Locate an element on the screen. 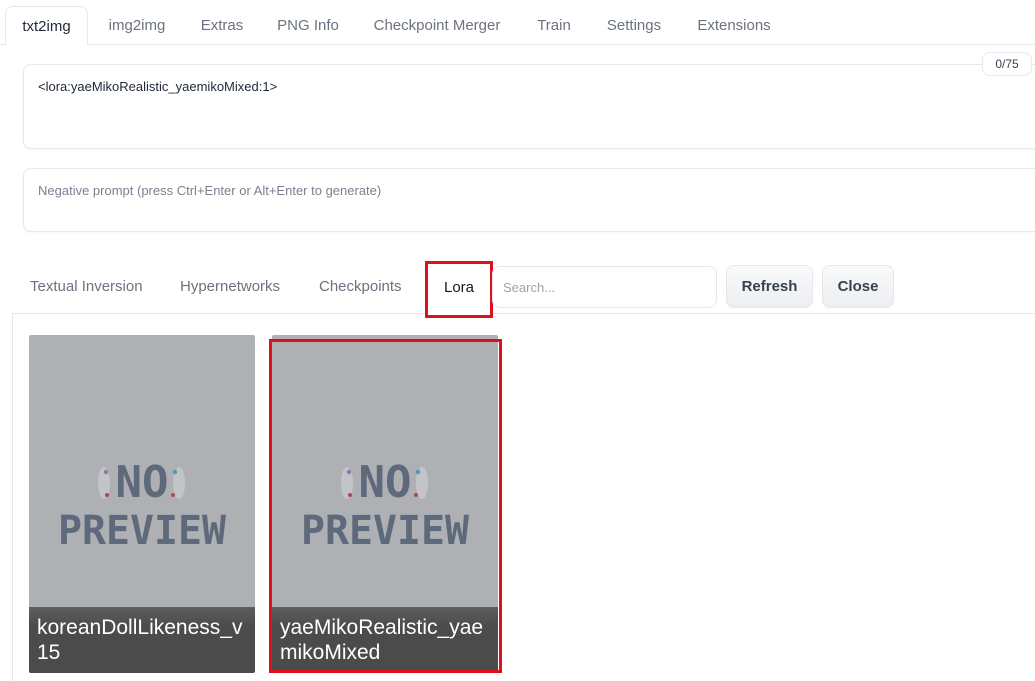 This screenshot has width=1035, height=681. search-input is located at coordinates (604, 287).